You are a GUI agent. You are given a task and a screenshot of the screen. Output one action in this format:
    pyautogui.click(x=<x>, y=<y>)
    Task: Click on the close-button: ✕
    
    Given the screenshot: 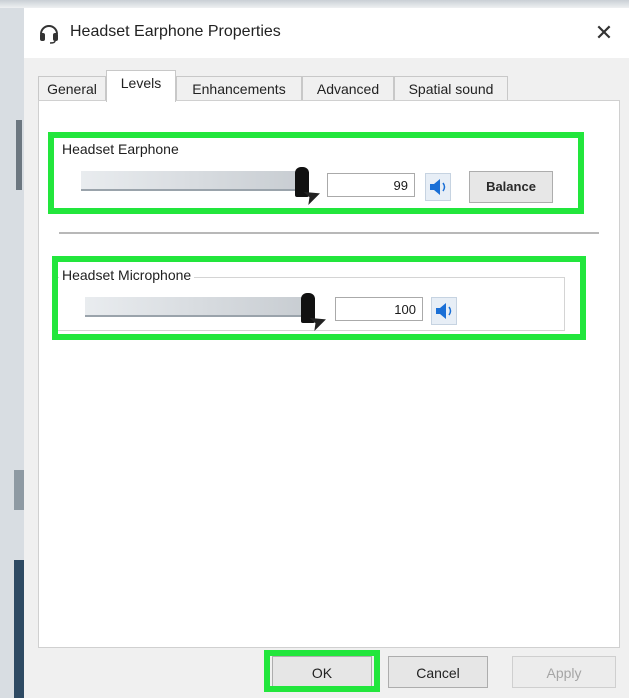 What is the action you would take?
    pyautogui.click(x=604, y=33)
    